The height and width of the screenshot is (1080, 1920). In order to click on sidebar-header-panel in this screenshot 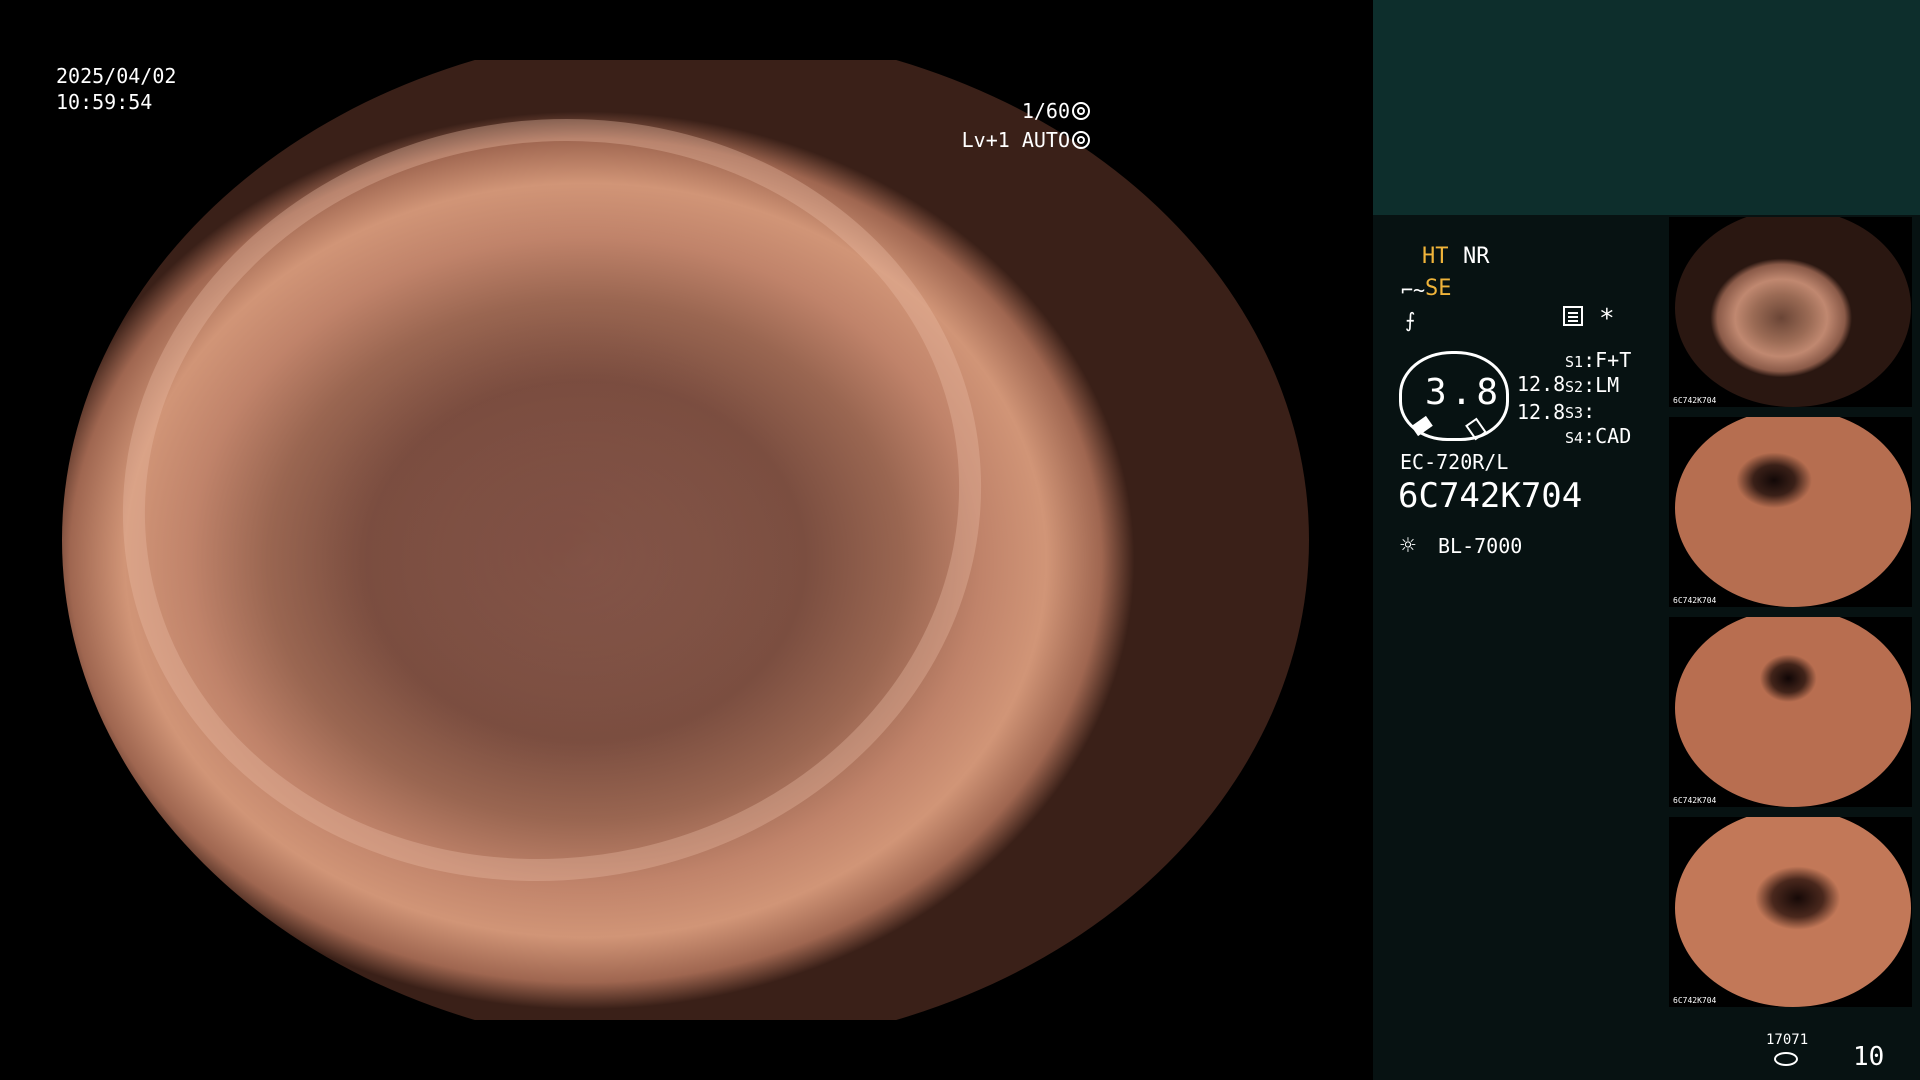, I will do `click(1646, 107)`.